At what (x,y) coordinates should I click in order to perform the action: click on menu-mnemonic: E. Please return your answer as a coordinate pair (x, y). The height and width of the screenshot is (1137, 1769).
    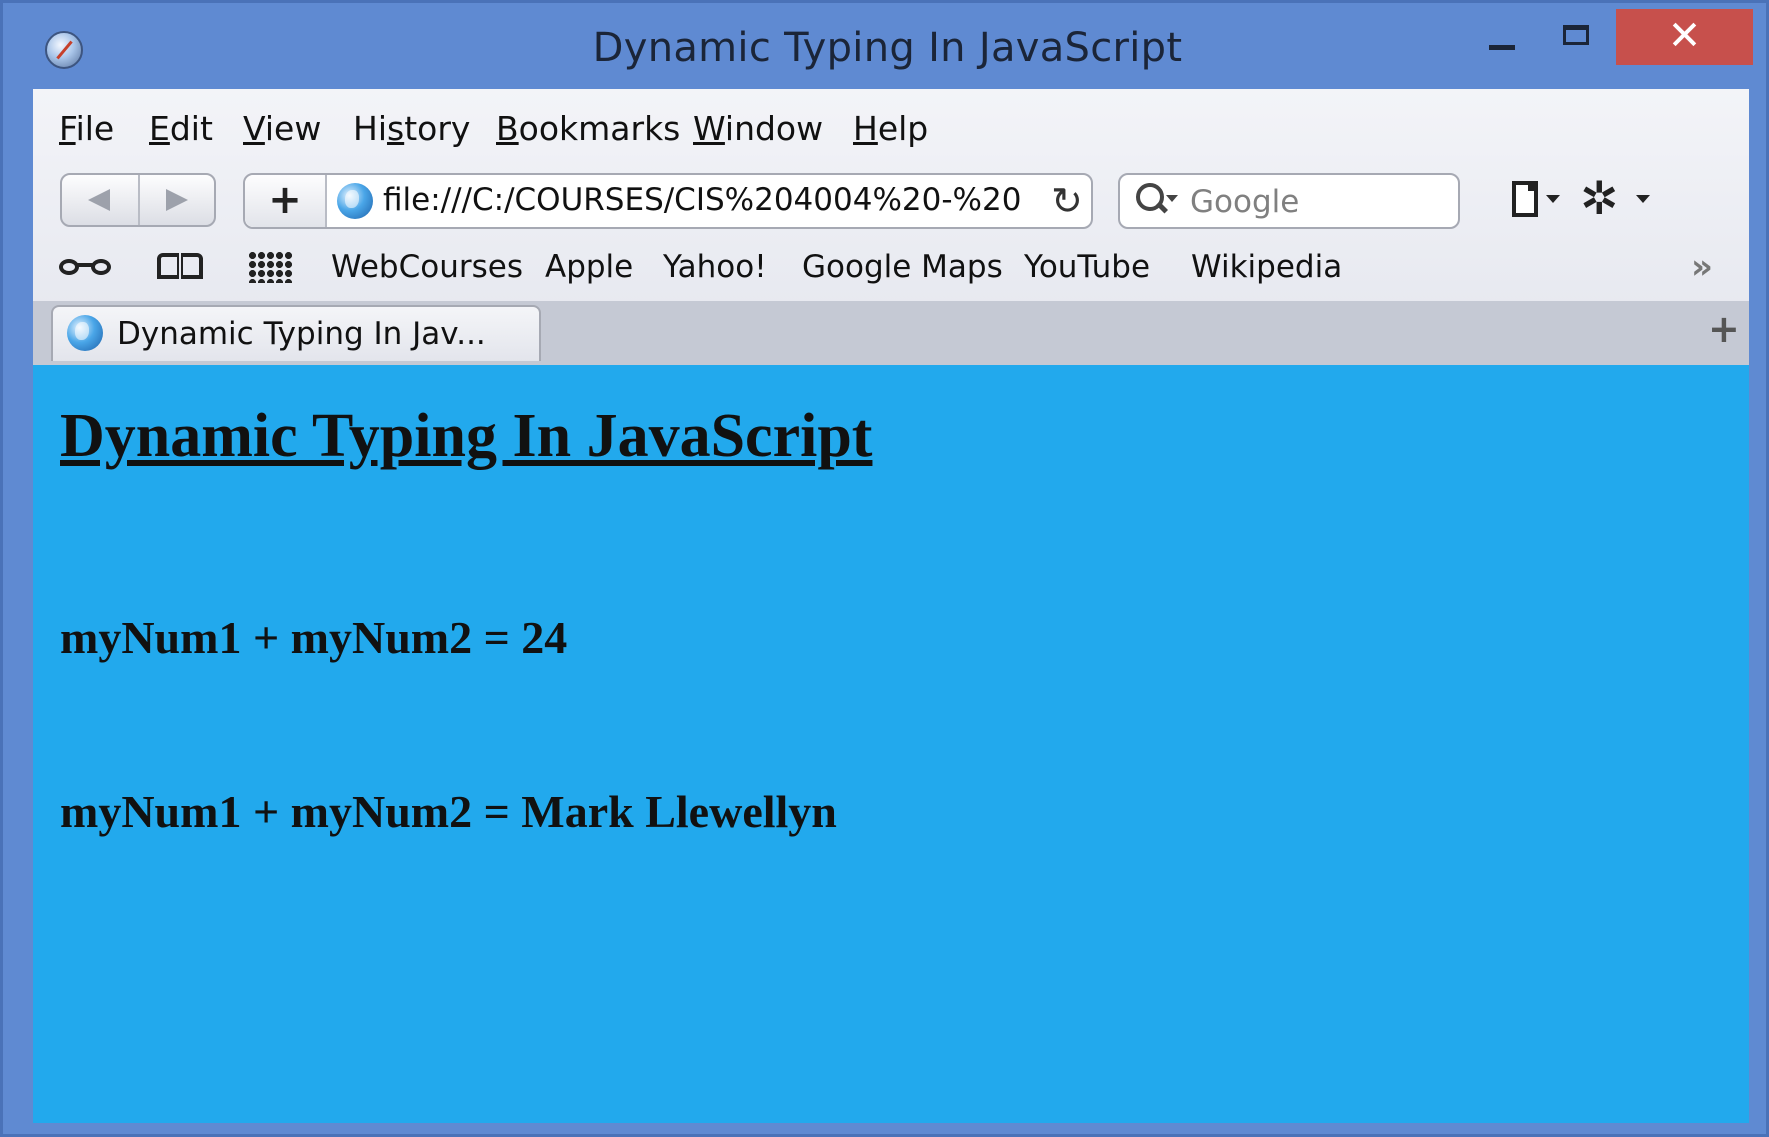
    Looking at the image, I should click on (159, 128).